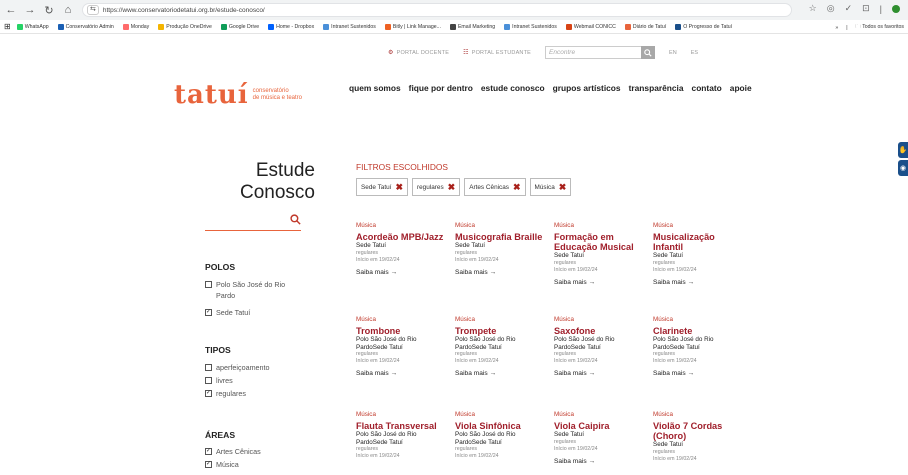 The image size is (908, 475). Describe the element at coordinates (265, 393) in the screenshot. I see `filter-option-tipos: ✓ regulares` at that location.